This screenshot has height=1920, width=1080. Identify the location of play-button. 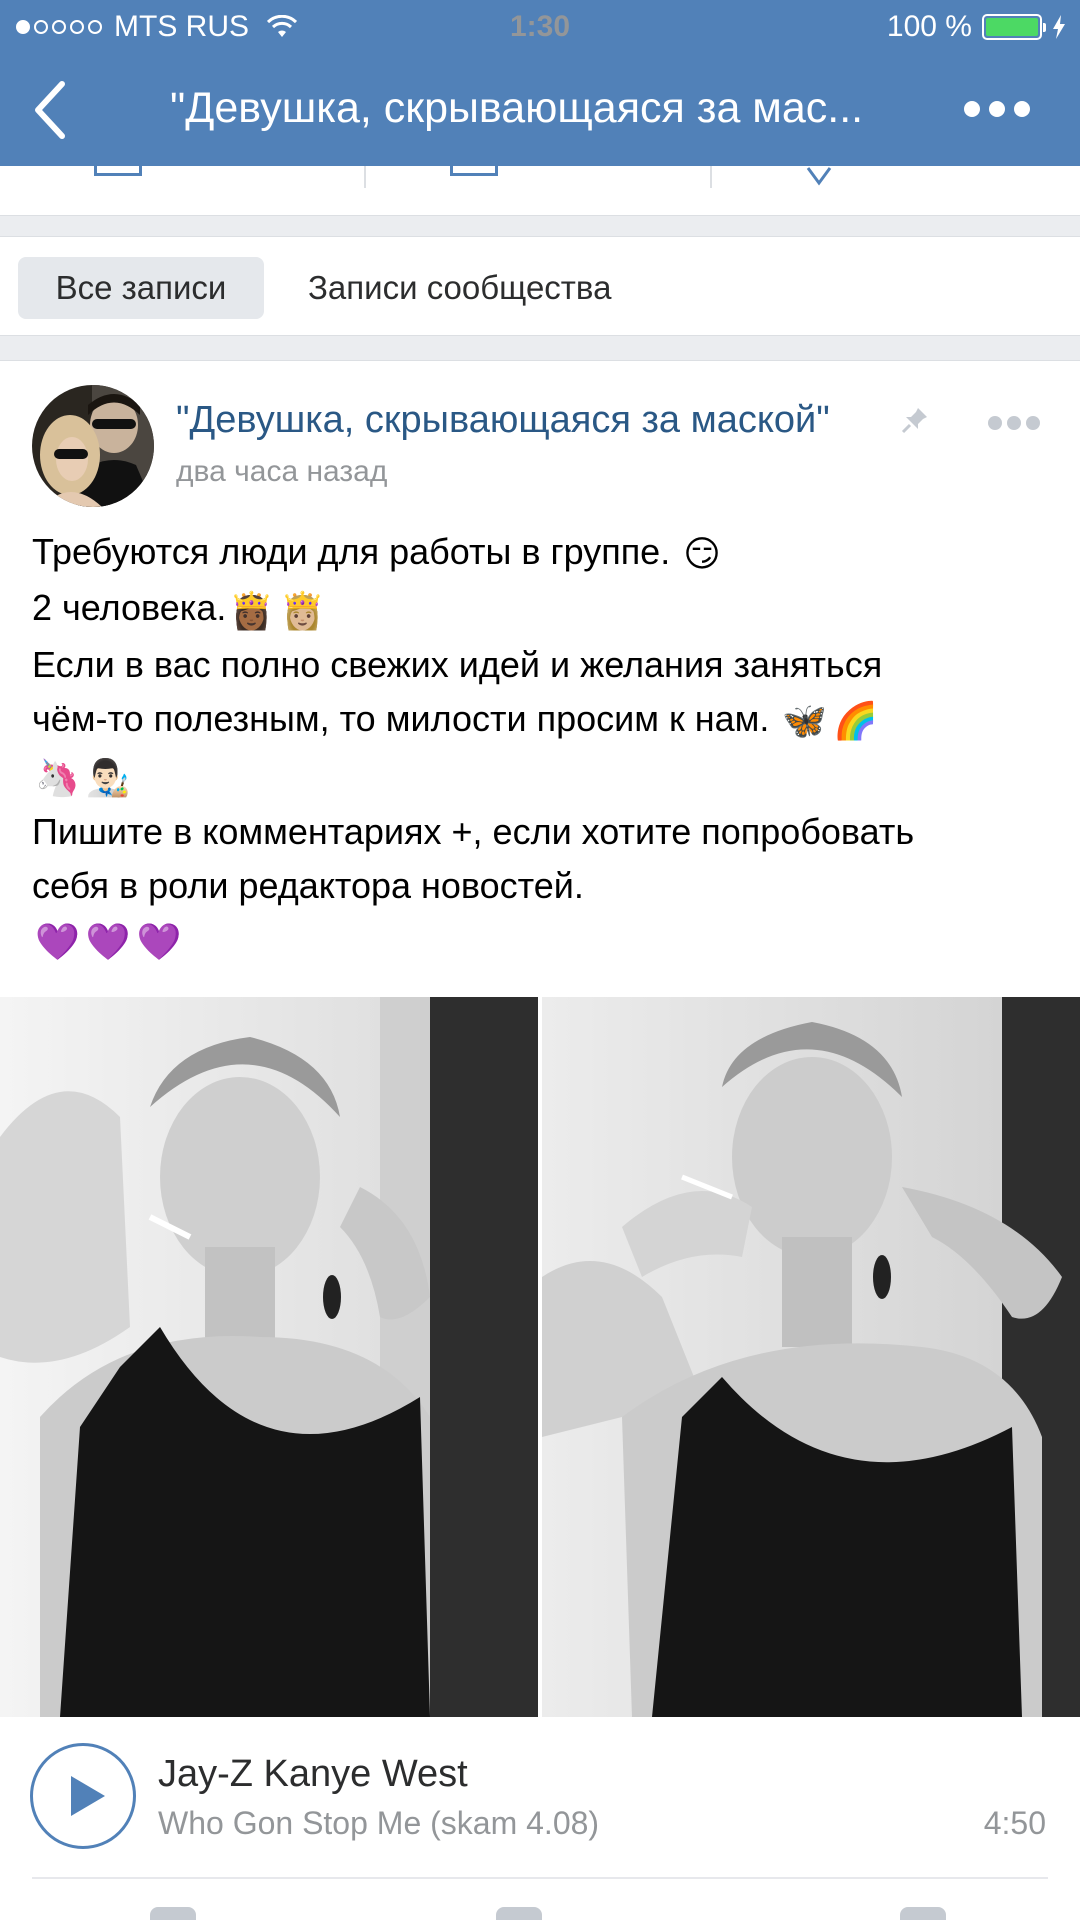
(83, 1796).